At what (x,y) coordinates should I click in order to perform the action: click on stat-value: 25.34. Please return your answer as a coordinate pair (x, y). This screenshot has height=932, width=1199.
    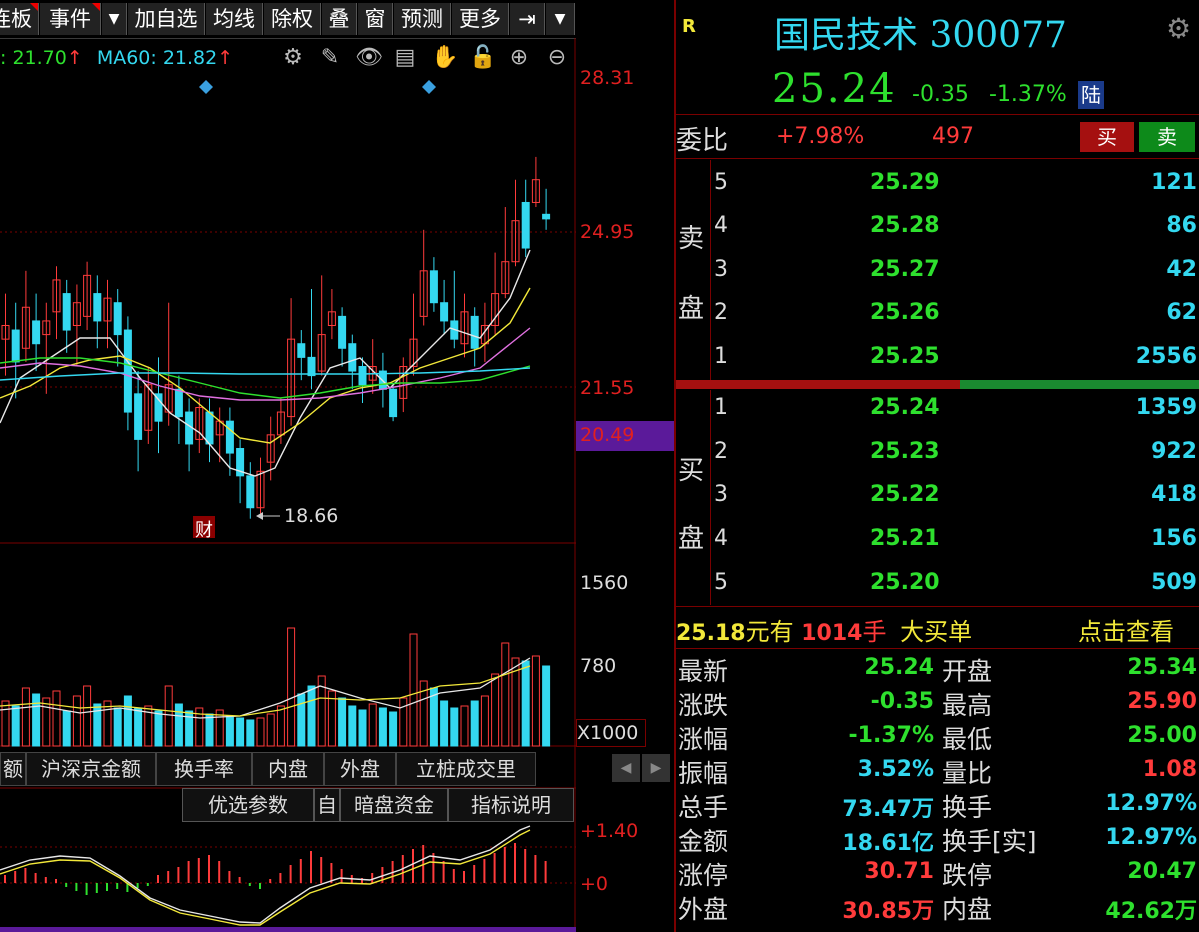
    Looking at the image, I should click on (1162, 667).